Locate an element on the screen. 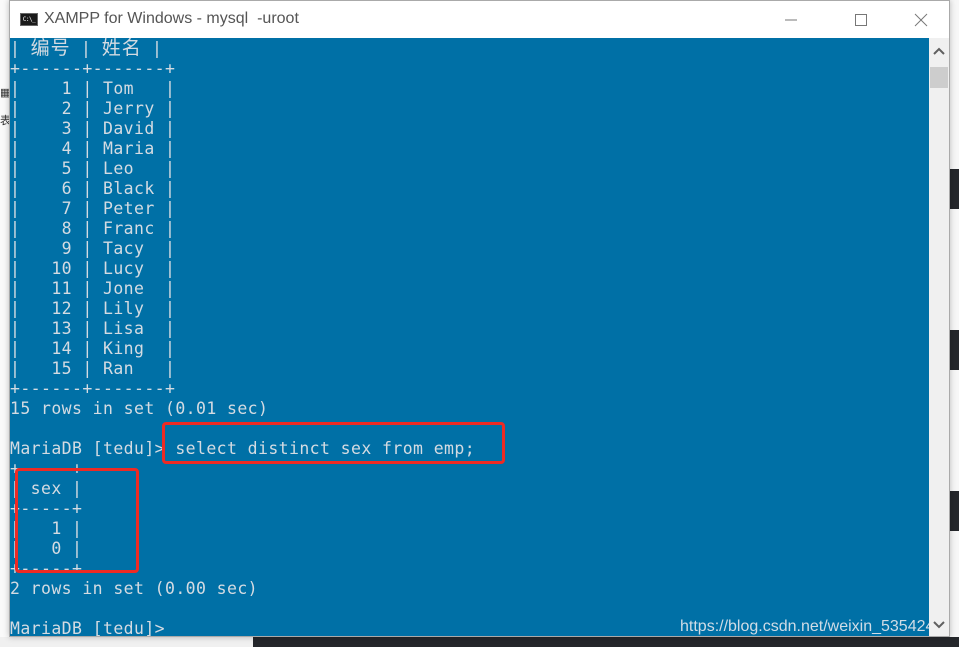 The image size is (959, 647). title-bar: C:\_ XAMPP for Windows - mysql -uroot is located at coordinates (479, 19).